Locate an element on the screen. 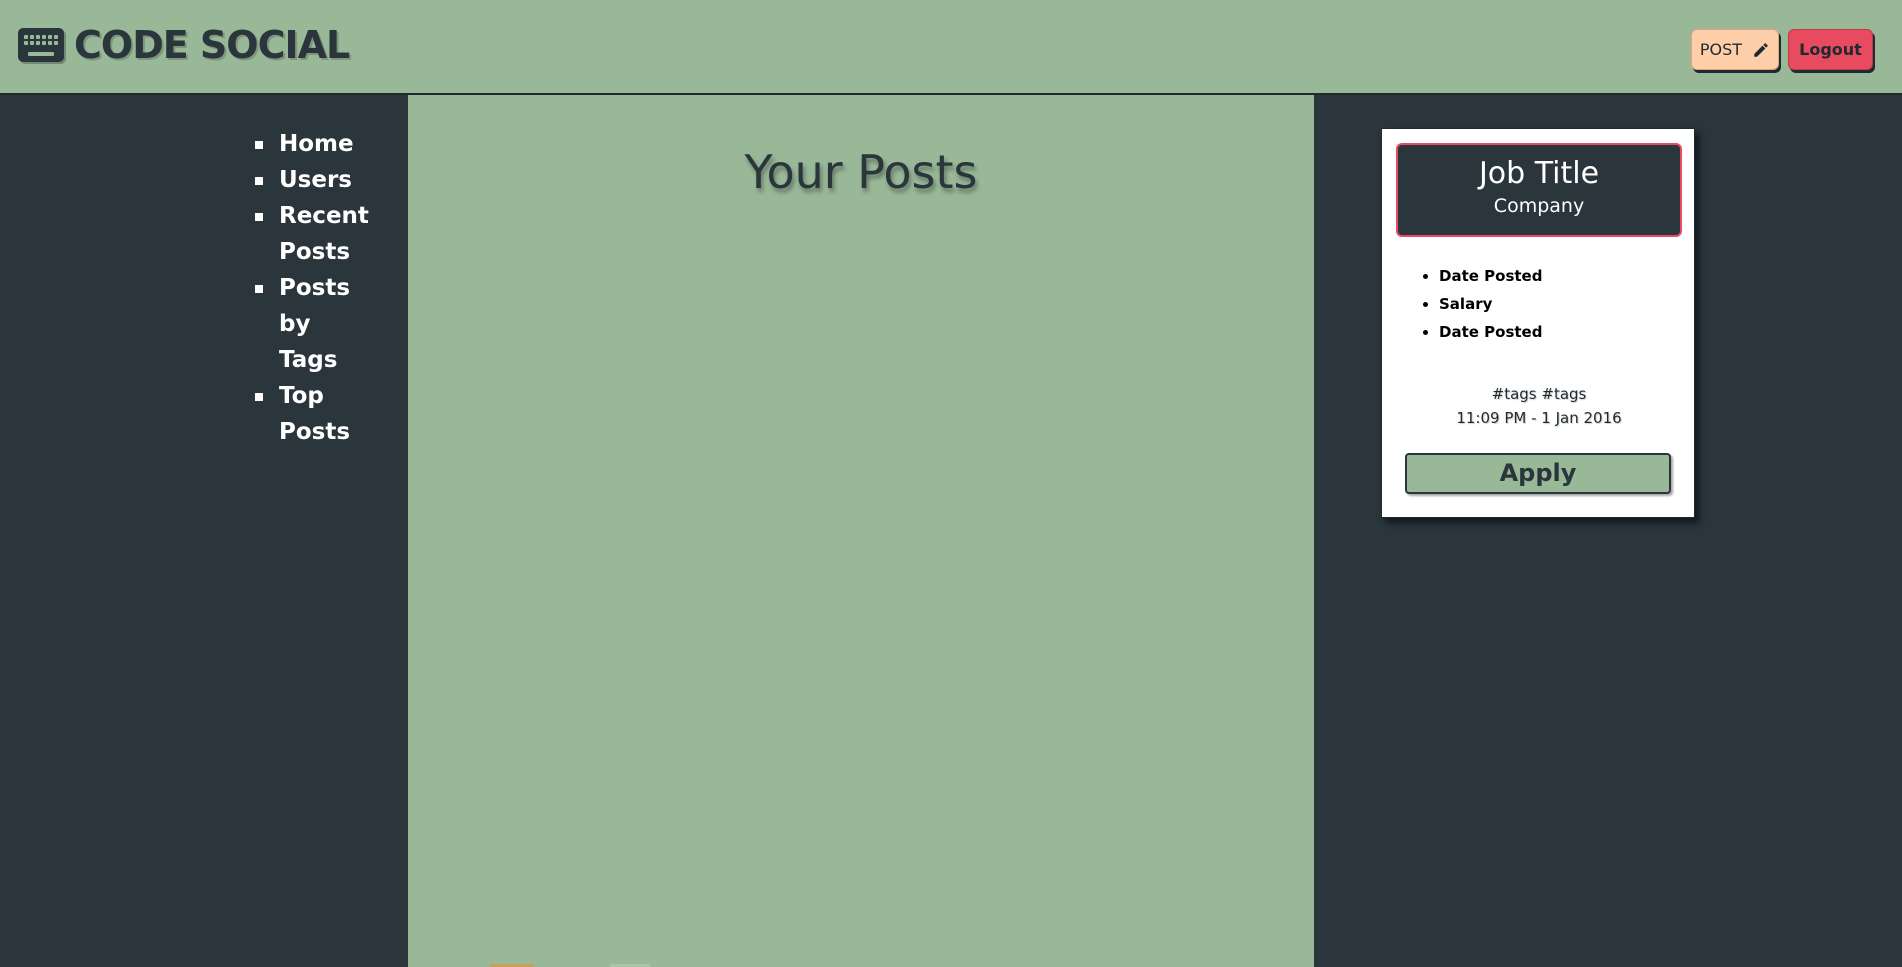 Image resolution: width=1902 pixels, height=967 pixels. nav-item-recent-posts: Recent Posts is located at coordinates (309, 234).